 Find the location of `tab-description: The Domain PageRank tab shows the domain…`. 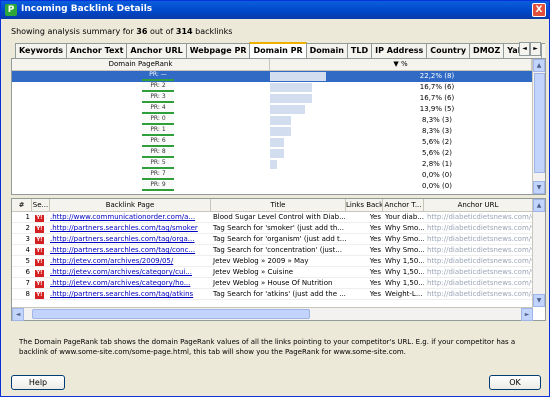

tab-description: The Domain PageRank tab shows the domain… is located at coordinates (267, 347).